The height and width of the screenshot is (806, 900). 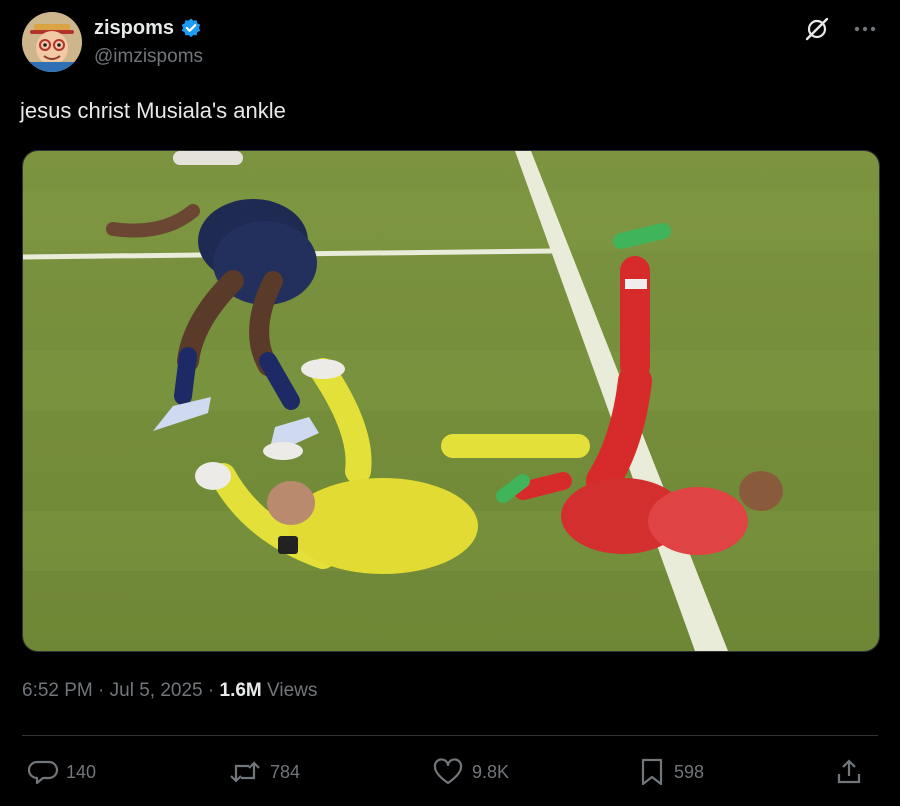 I want to click on more-icon, so click(x=865, y=29).